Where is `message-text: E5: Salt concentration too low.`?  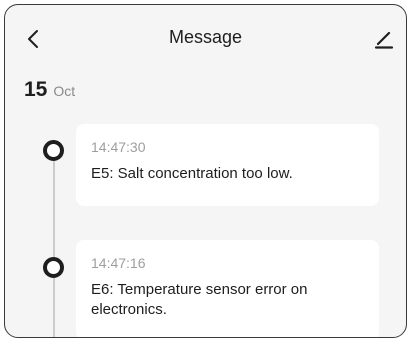
message-text: E5: Salt concentration too low. is located at coordinates (192, 173).